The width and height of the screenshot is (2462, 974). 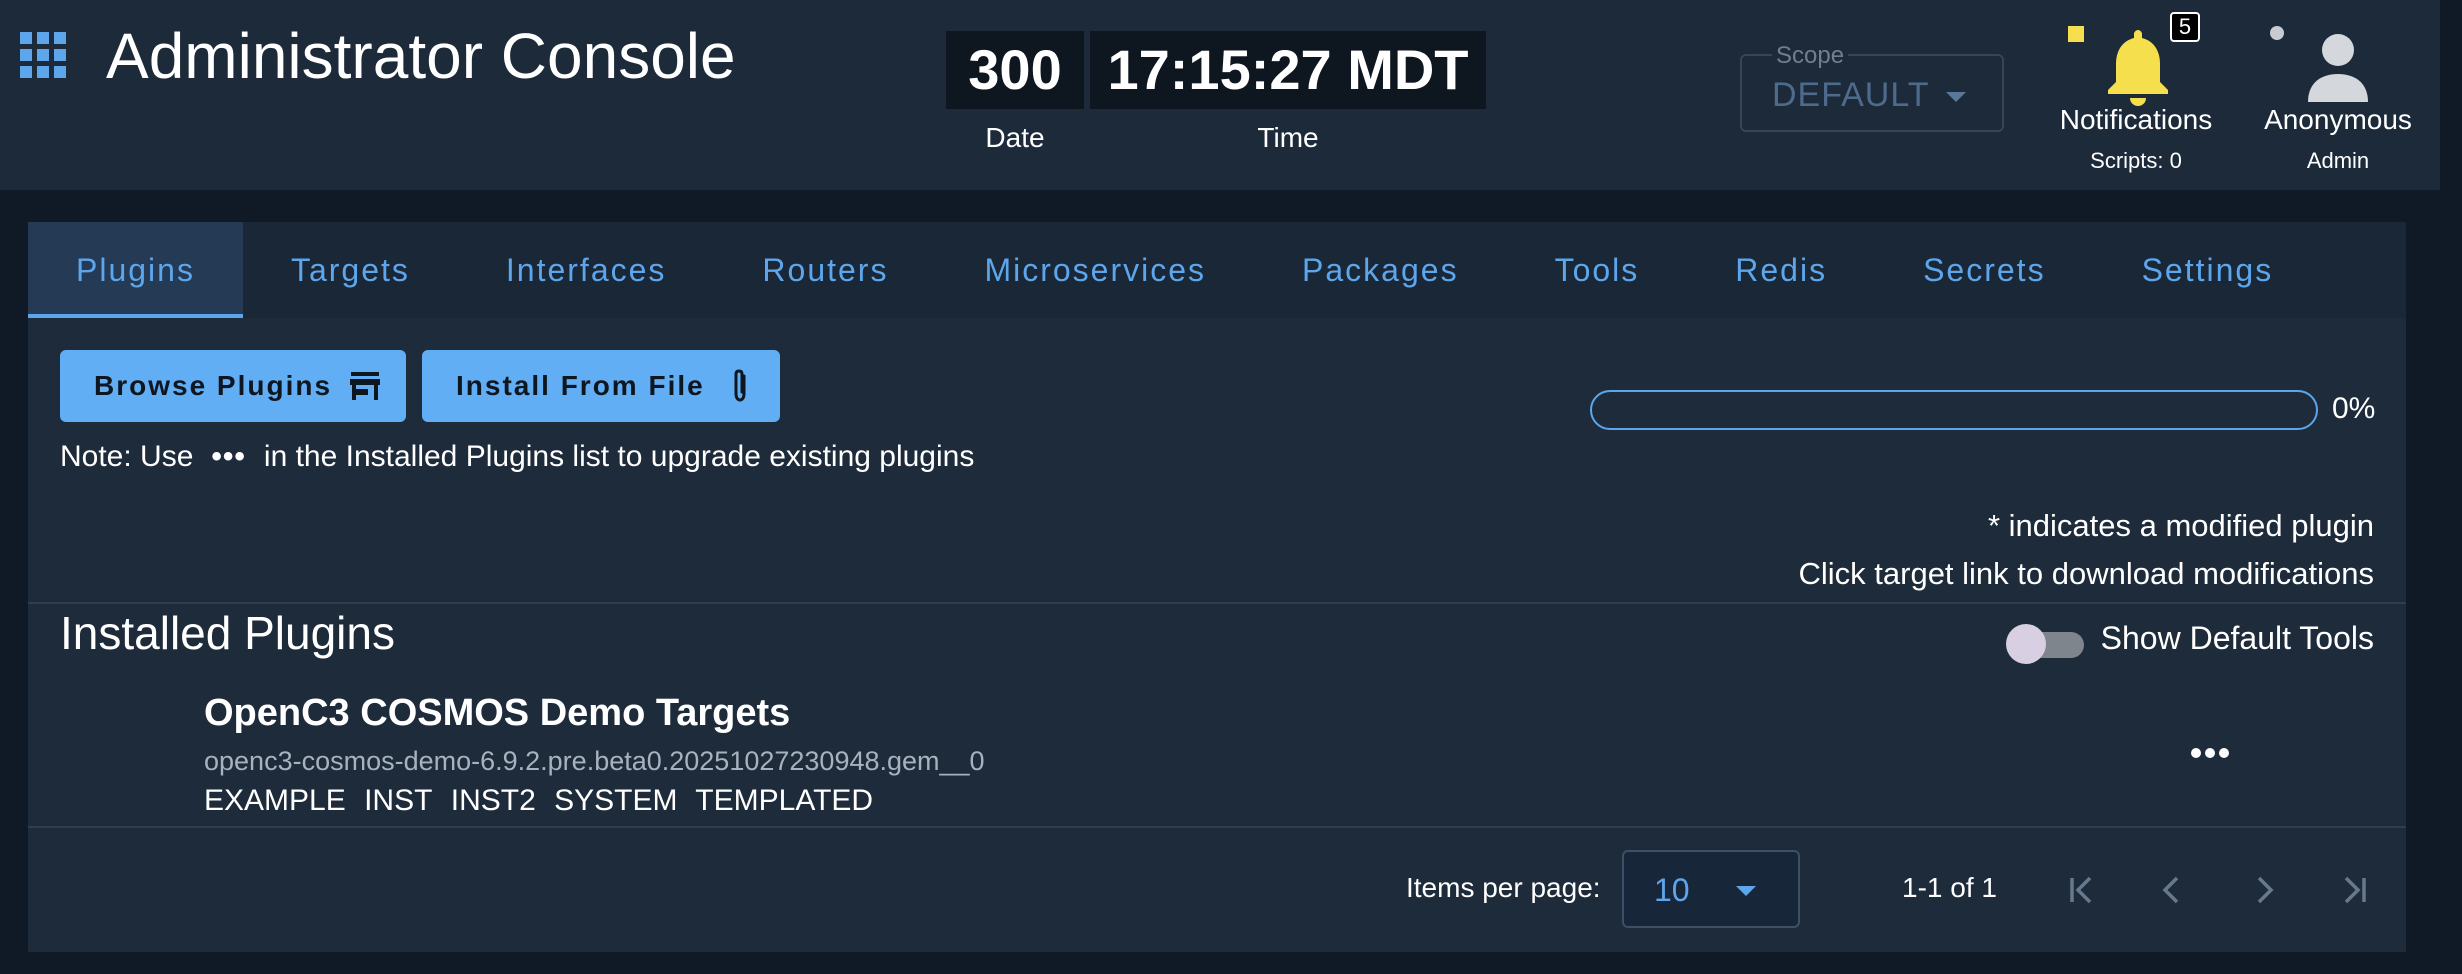 I want to click on account-icon, so click(x=2338, y=68).